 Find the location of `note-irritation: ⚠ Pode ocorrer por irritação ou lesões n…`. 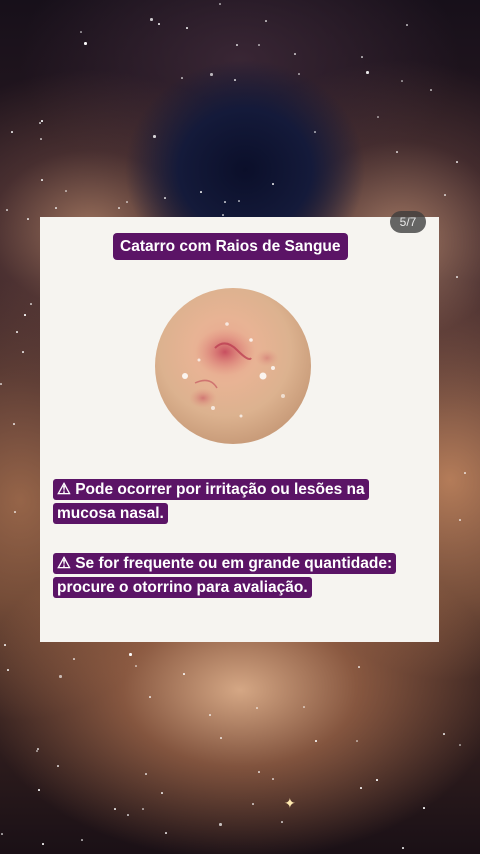

note-irritation: ⚠ Pode ocorrer por irritação ou lesões n… is located at coordinates (233, 502).